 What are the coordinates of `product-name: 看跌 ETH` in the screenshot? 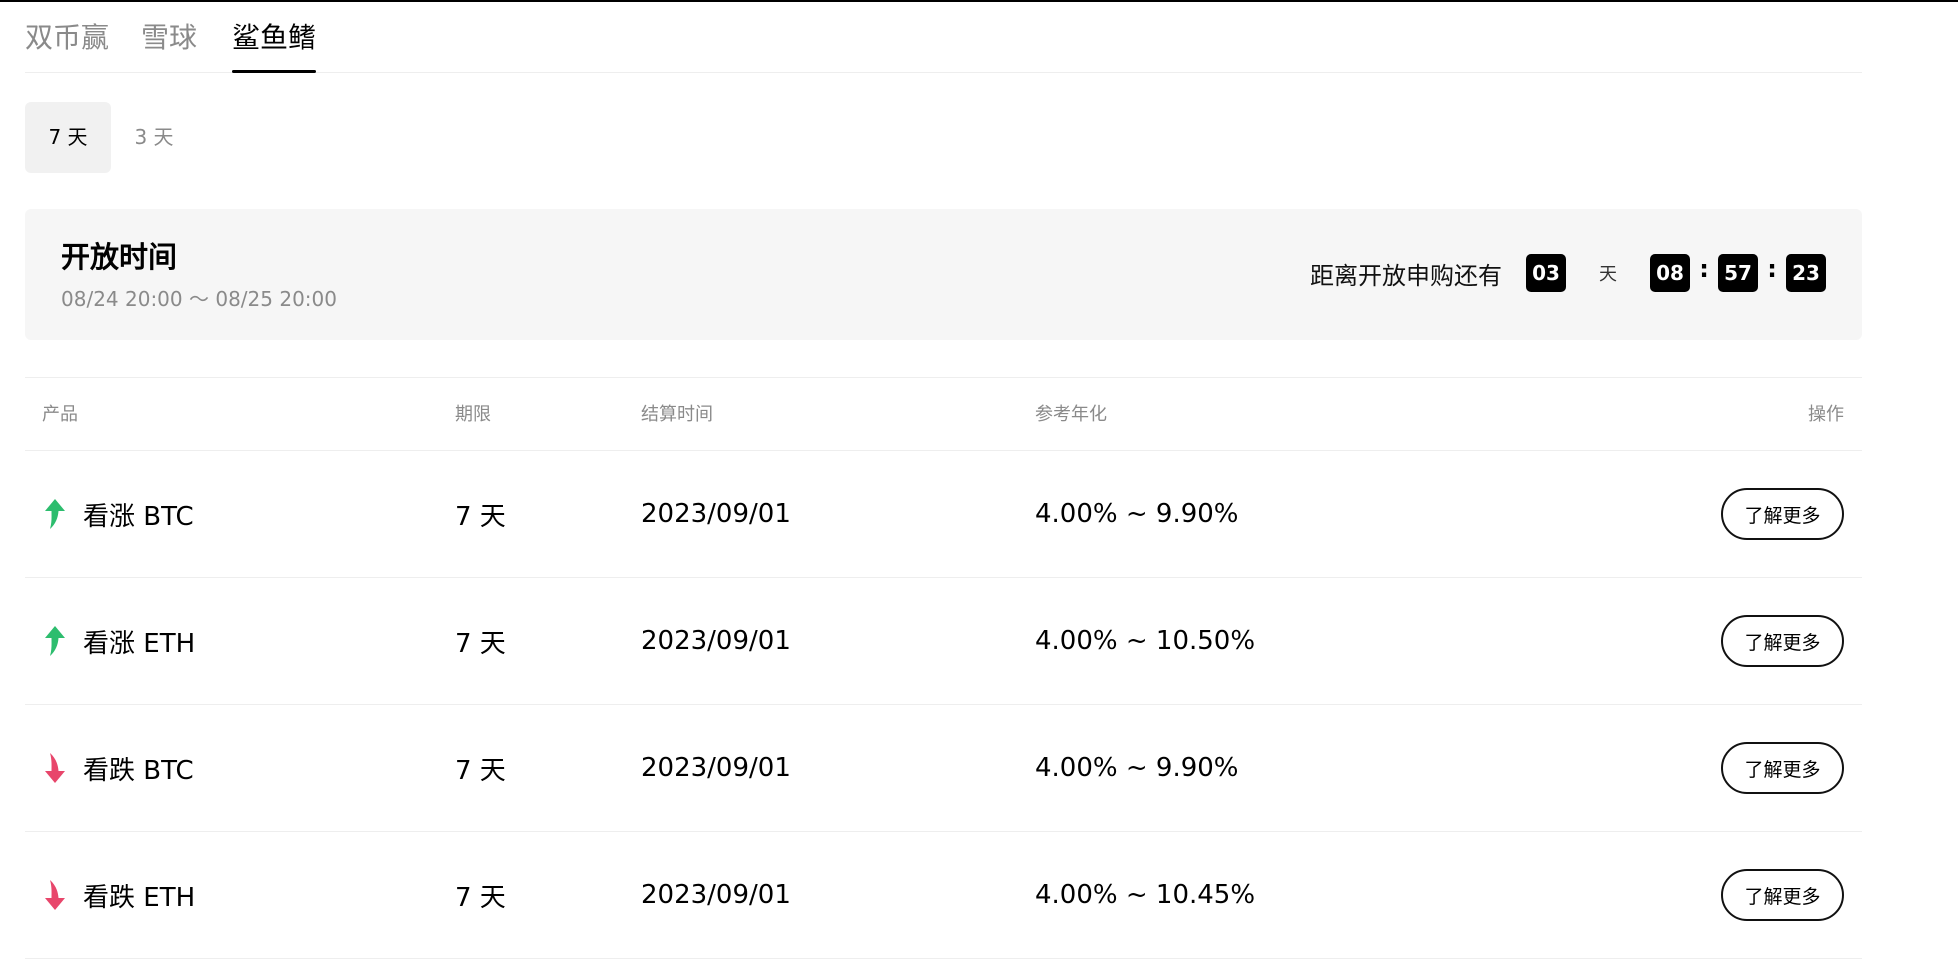 It's located at (139, 897).